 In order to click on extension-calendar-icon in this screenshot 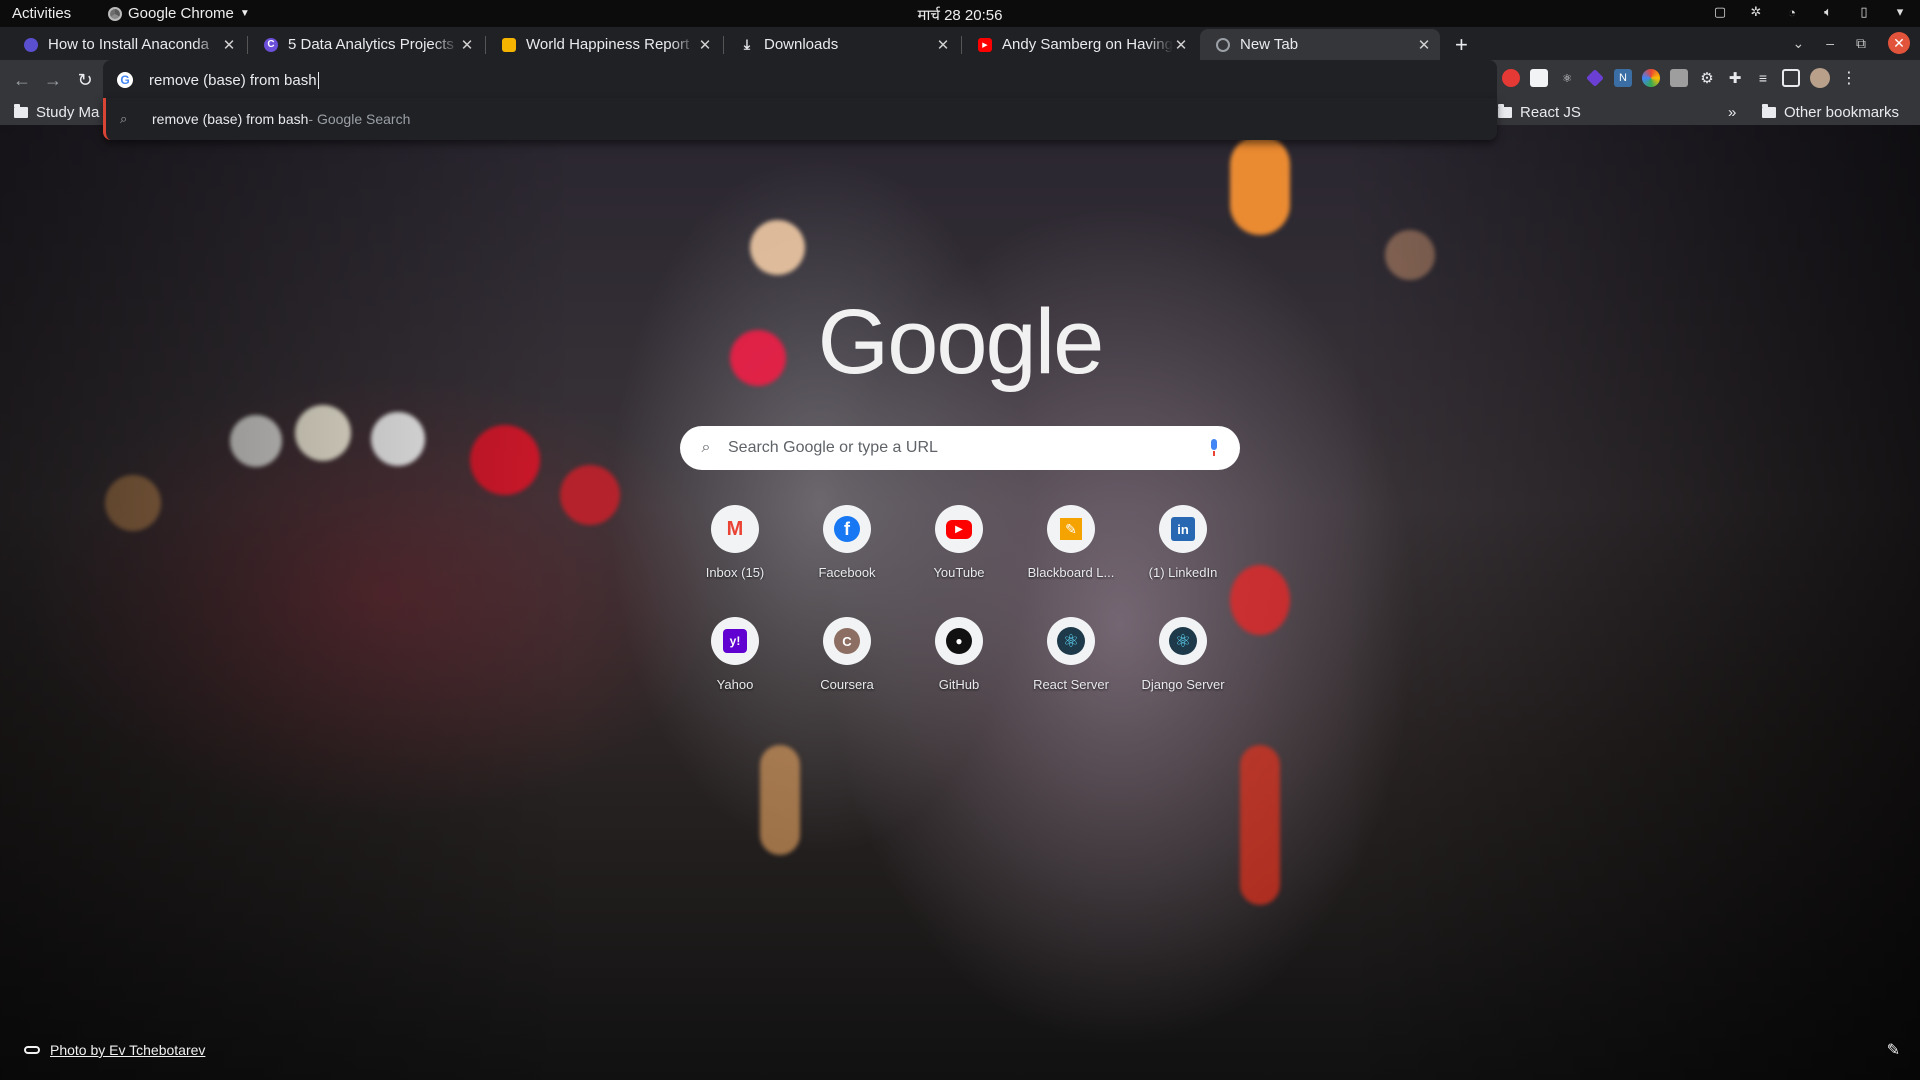, I will do `click(1539, 78)`.